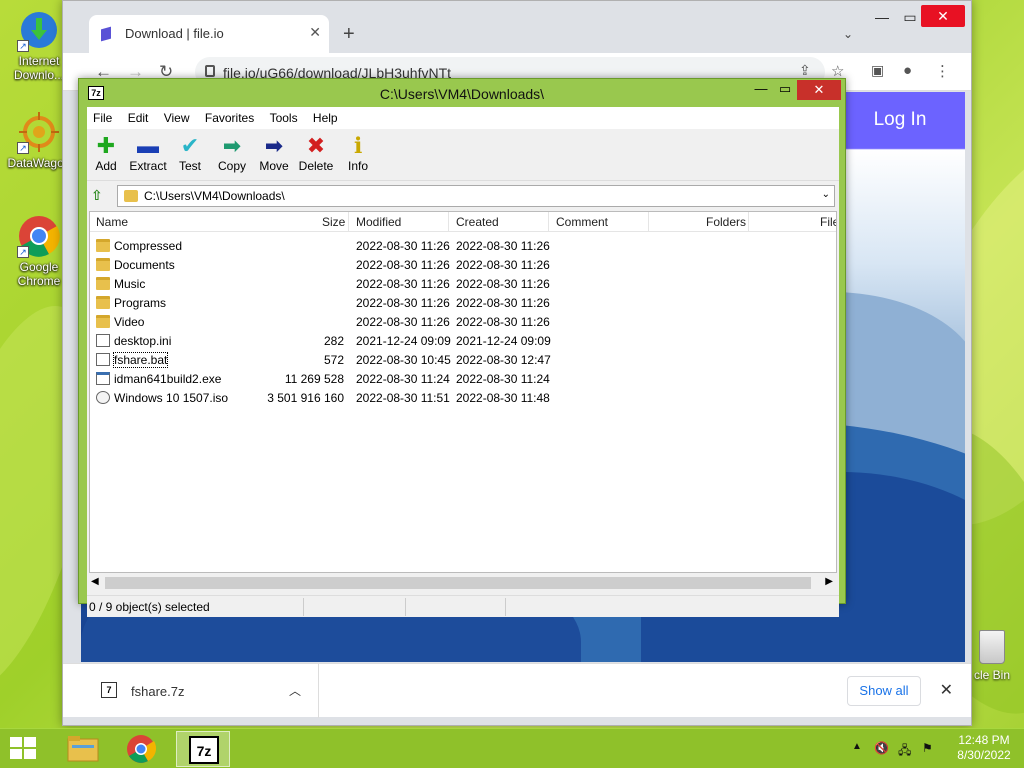  Describe the element at coordinates (148, 166) in the screenshot. I see `extract-label: Extract` at that location.